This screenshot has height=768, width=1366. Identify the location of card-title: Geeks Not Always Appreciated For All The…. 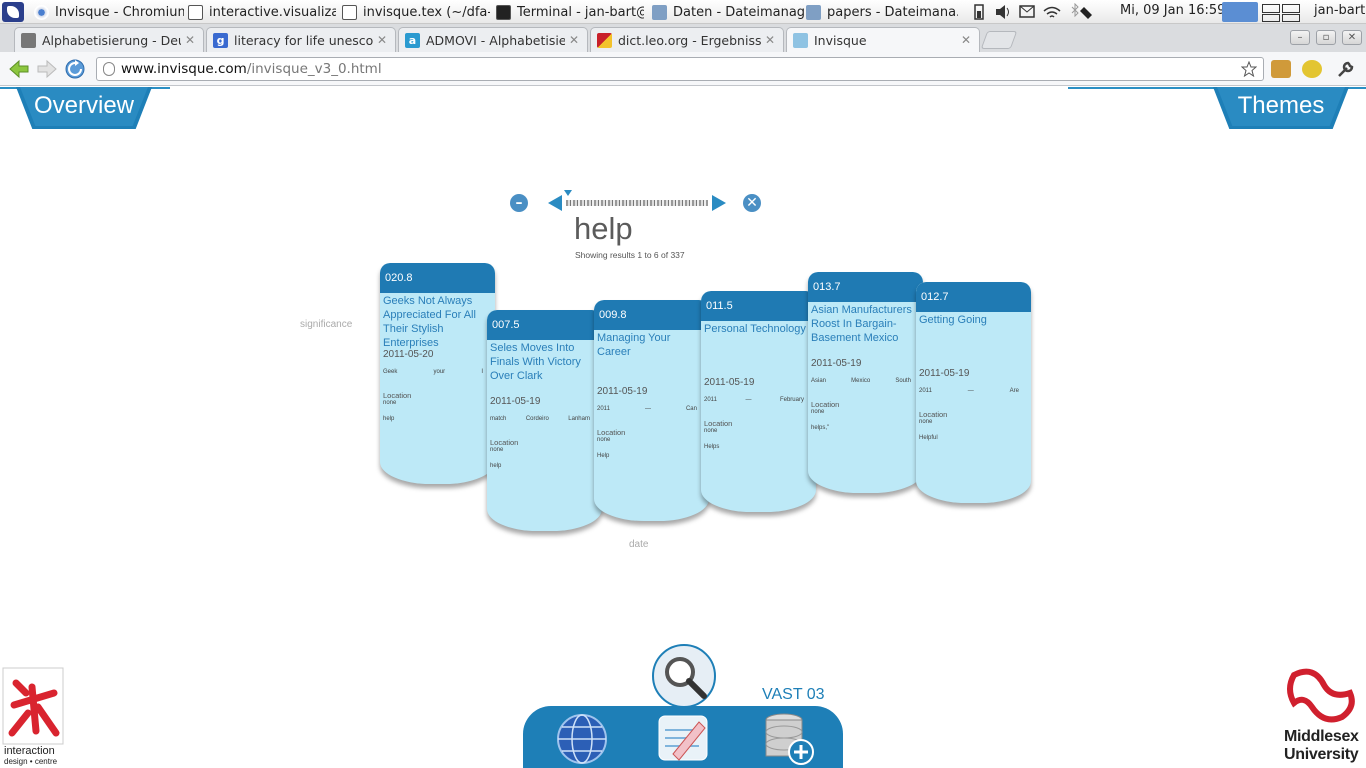
(437, 321).